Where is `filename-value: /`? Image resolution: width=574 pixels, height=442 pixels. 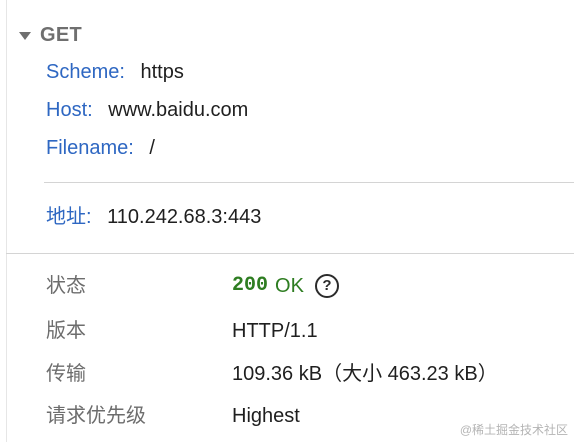
filename-value: / is located at coordinates (152, 148).